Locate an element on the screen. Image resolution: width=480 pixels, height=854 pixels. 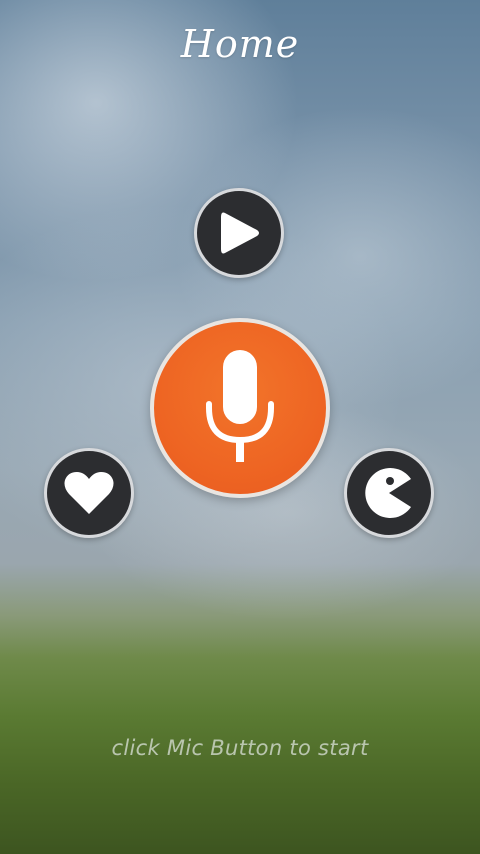
mic-button is located at coordinates (240, 408).